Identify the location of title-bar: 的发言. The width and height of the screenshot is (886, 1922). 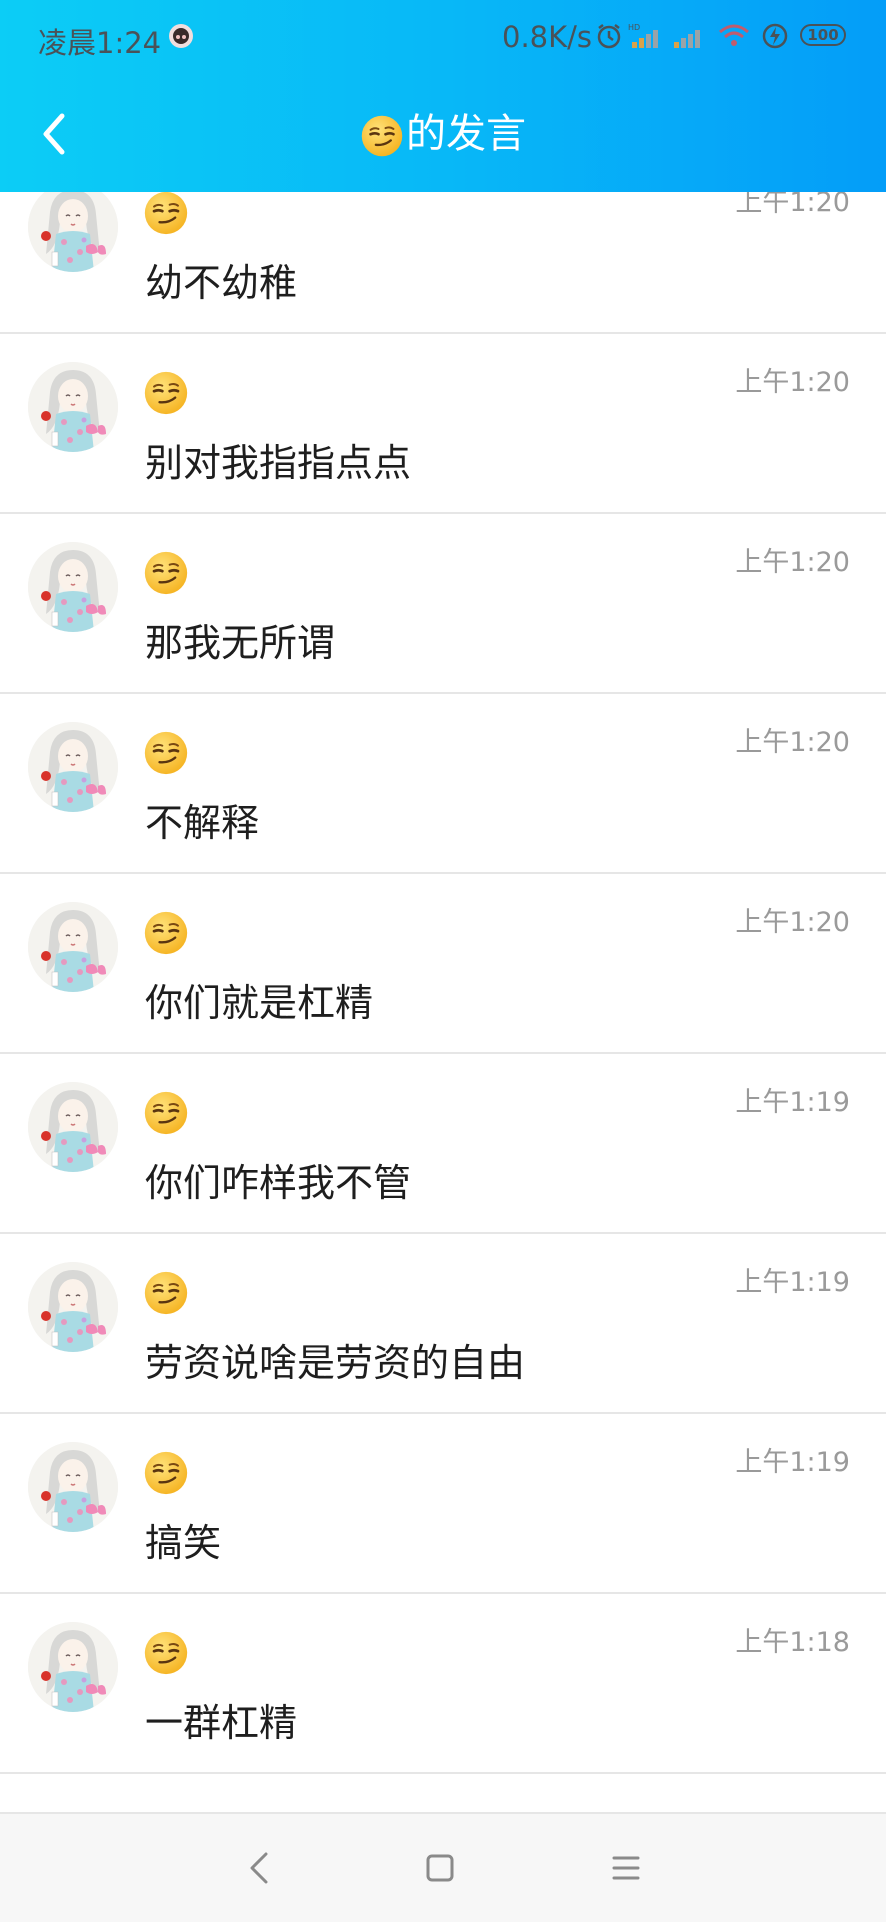
(443, 134).